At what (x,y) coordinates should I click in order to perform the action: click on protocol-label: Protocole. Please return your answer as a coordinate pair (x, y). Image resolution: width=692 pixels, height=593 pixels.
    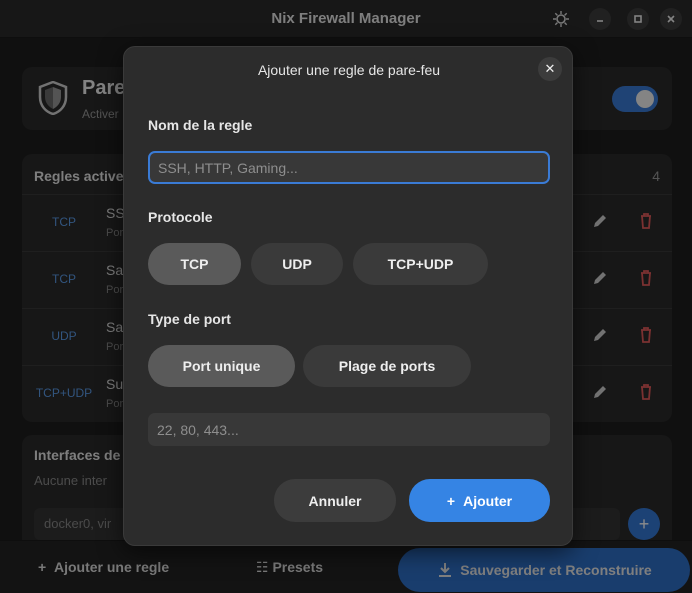
    Looking at the image, I should click on (180, 217).